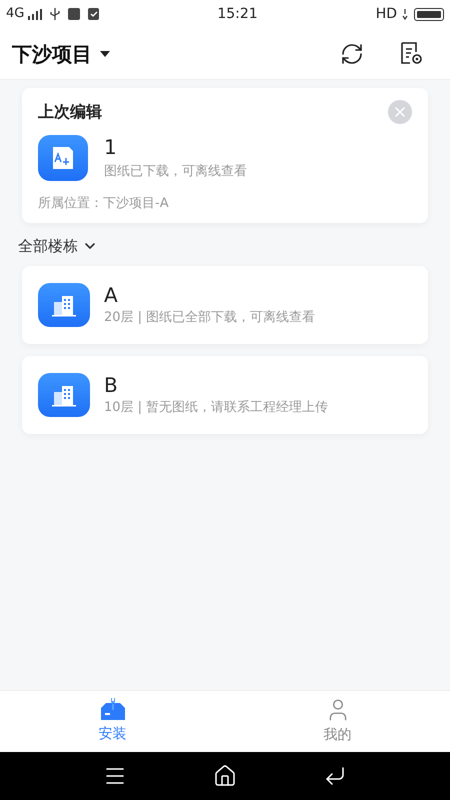 This screenshot has width=450, height=800. I want to click on mobile-data-icon, so click(405, 14).